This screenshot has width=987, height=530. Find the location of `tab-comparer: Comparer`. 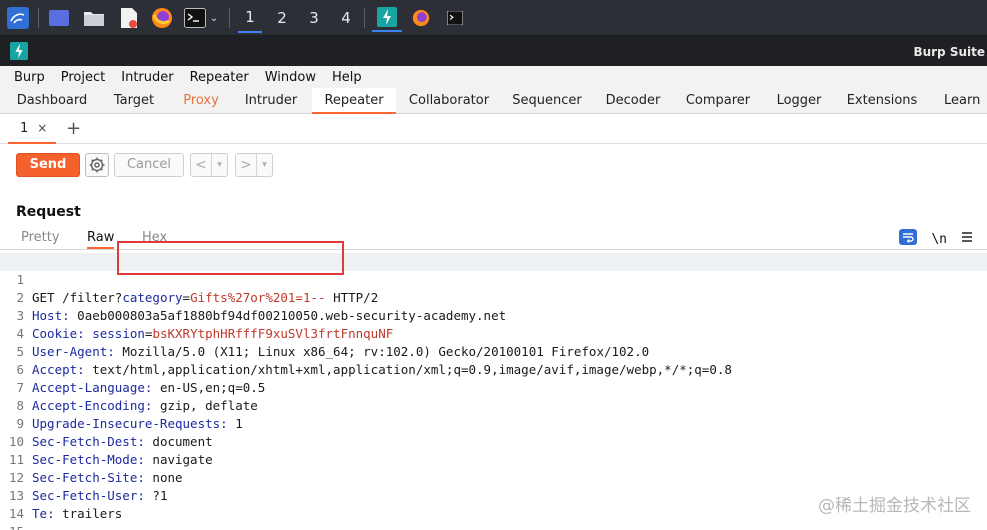

tab-comparer: Comparer is located at coordinates (718, 101).